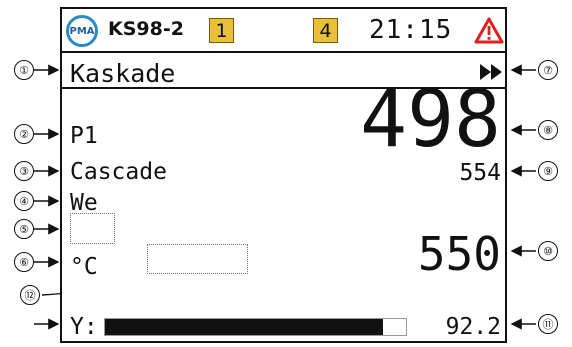 The width and height of the screenshot is (572, 347). I want to click on device-model: KS98-2, so click(146, 29).